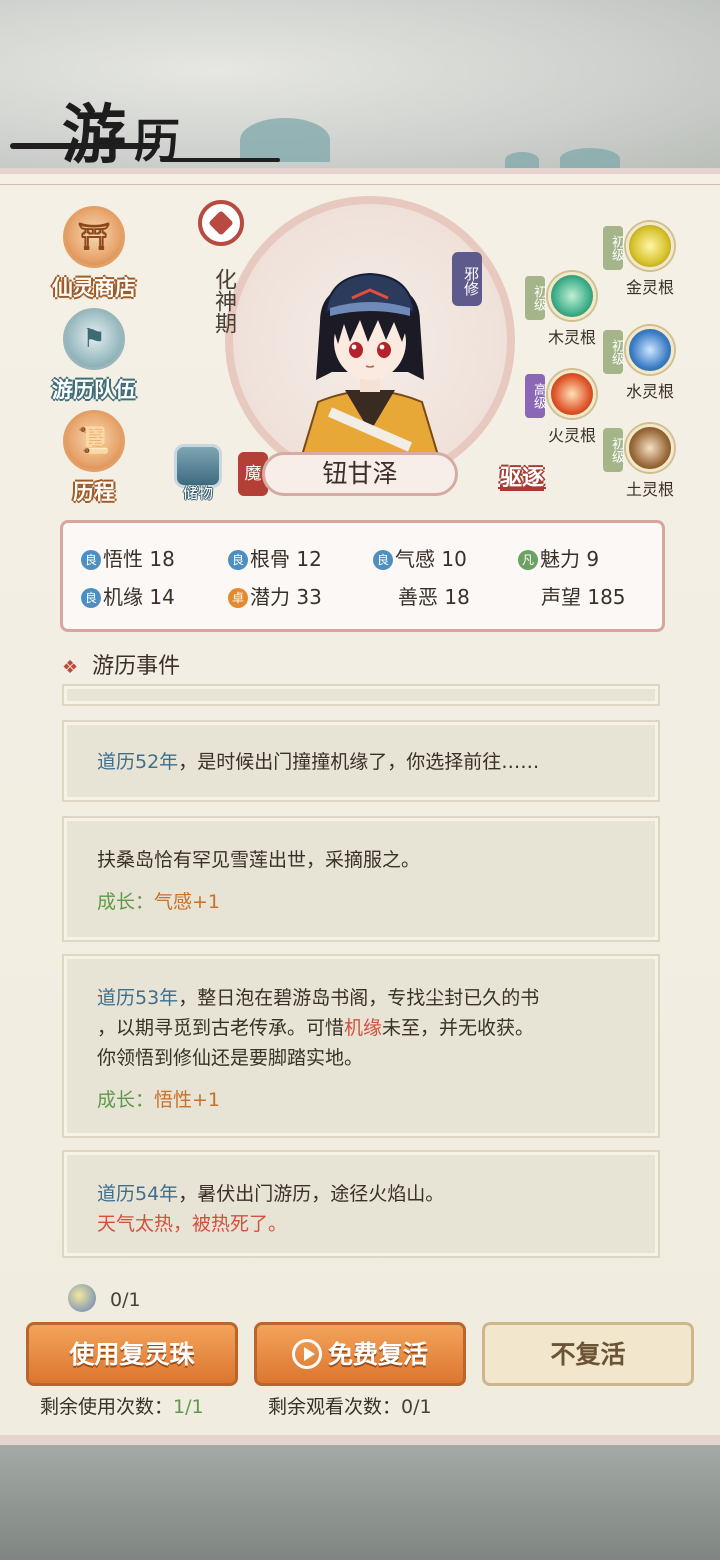 This screenshot has height=1560, width=720. Describe the element at coordinates (649, 391) in the screenshot. I see `root-name: 水灵根` at that location.